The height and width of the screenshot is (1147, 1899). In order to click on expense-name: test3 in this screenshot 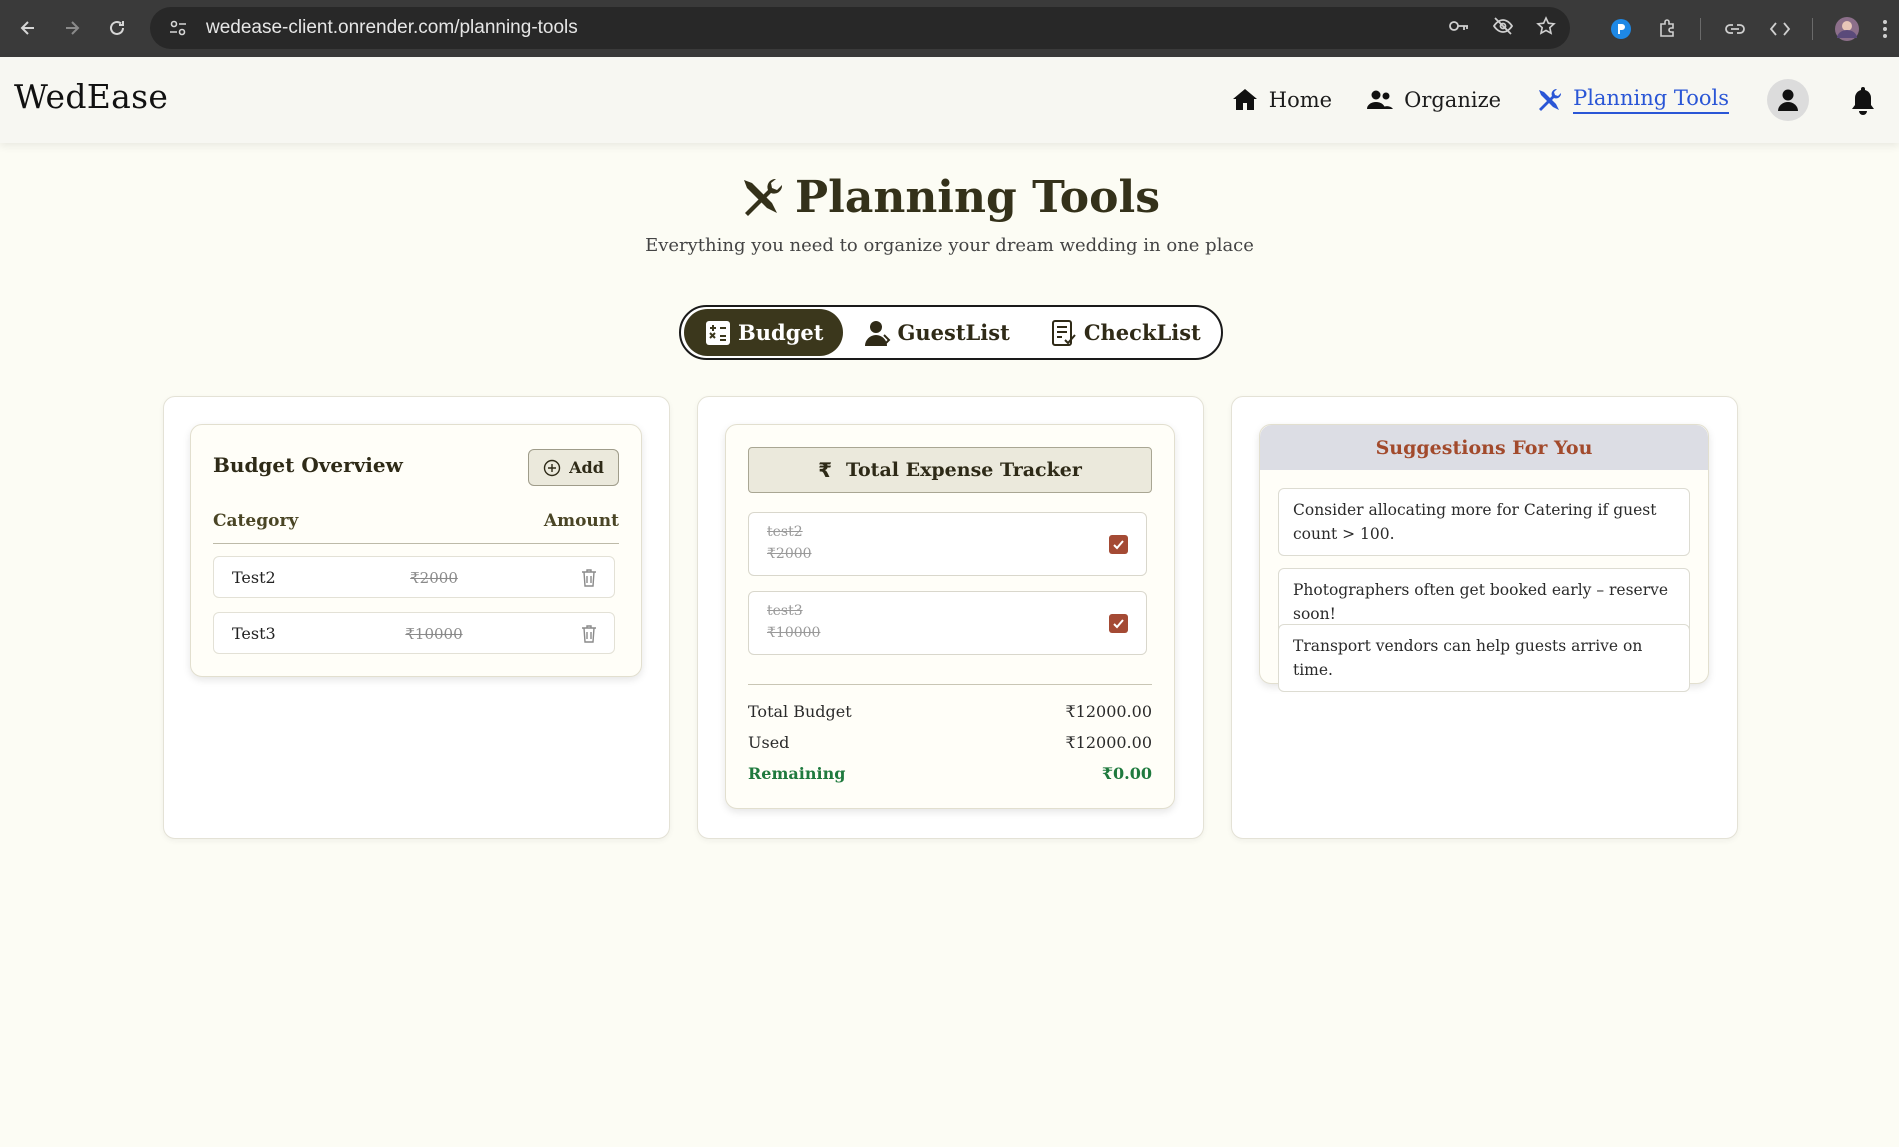, I will do `click(785, 611)`.